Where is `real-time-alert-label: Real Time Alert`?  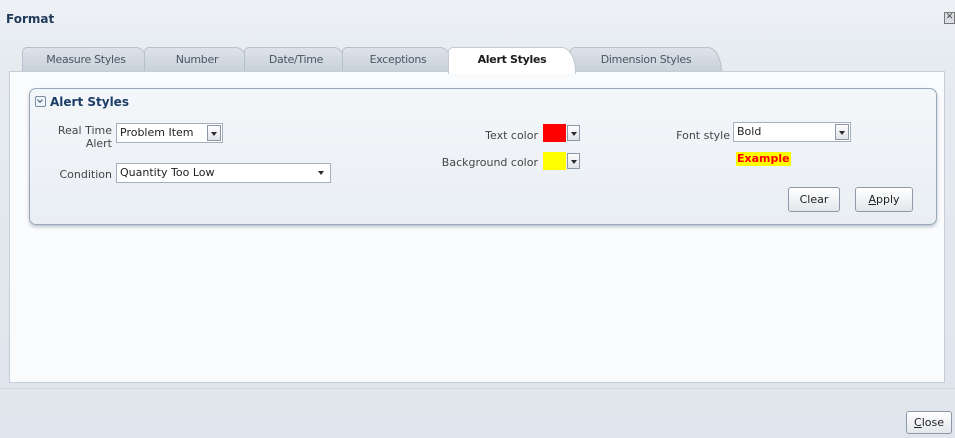
real-time-alert-label: Real Time Alert is located at coordinates (79, 137).